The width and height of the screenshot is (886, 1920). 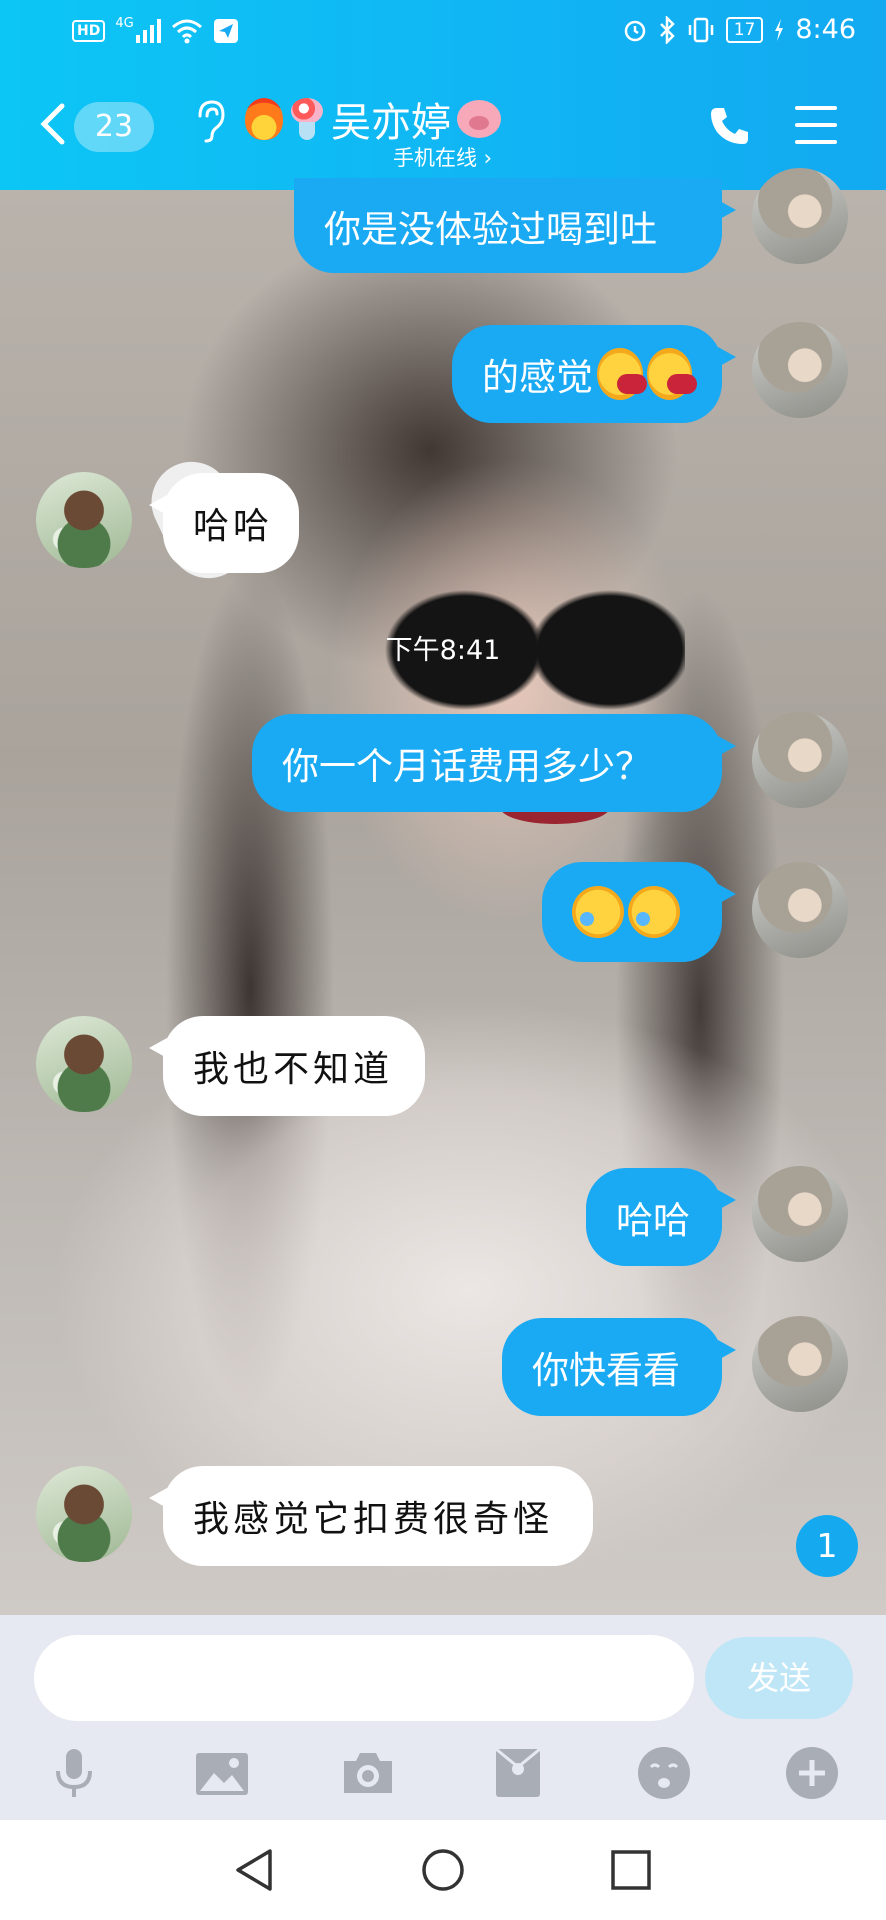 I want to click on outgoing-message-bubble: 的感觉, so click(x=594, y=374).